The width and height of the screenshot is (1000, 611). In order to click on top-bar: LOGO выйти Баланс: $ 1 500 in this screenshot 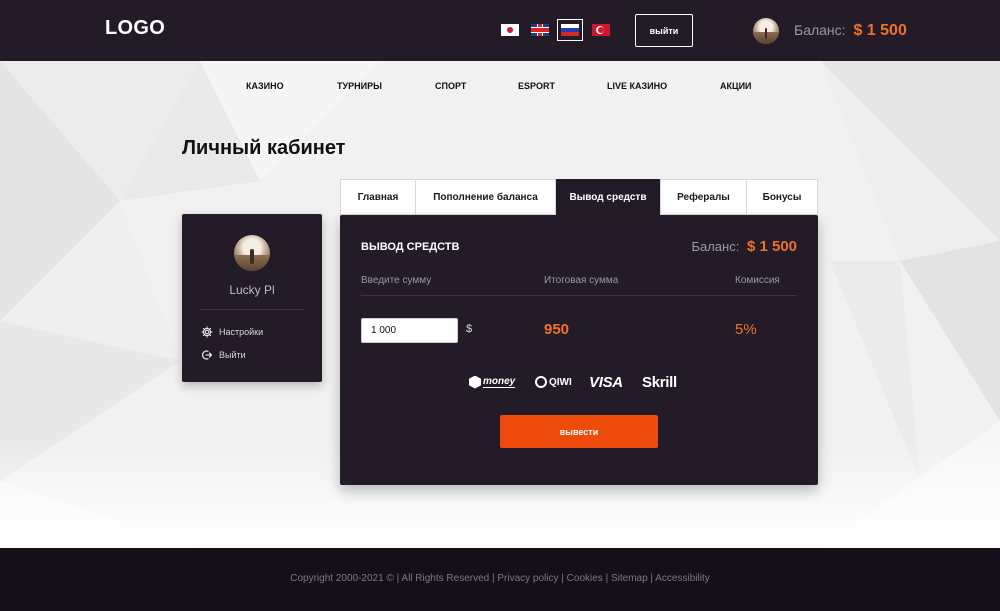, I will do `click(500, 30)`.